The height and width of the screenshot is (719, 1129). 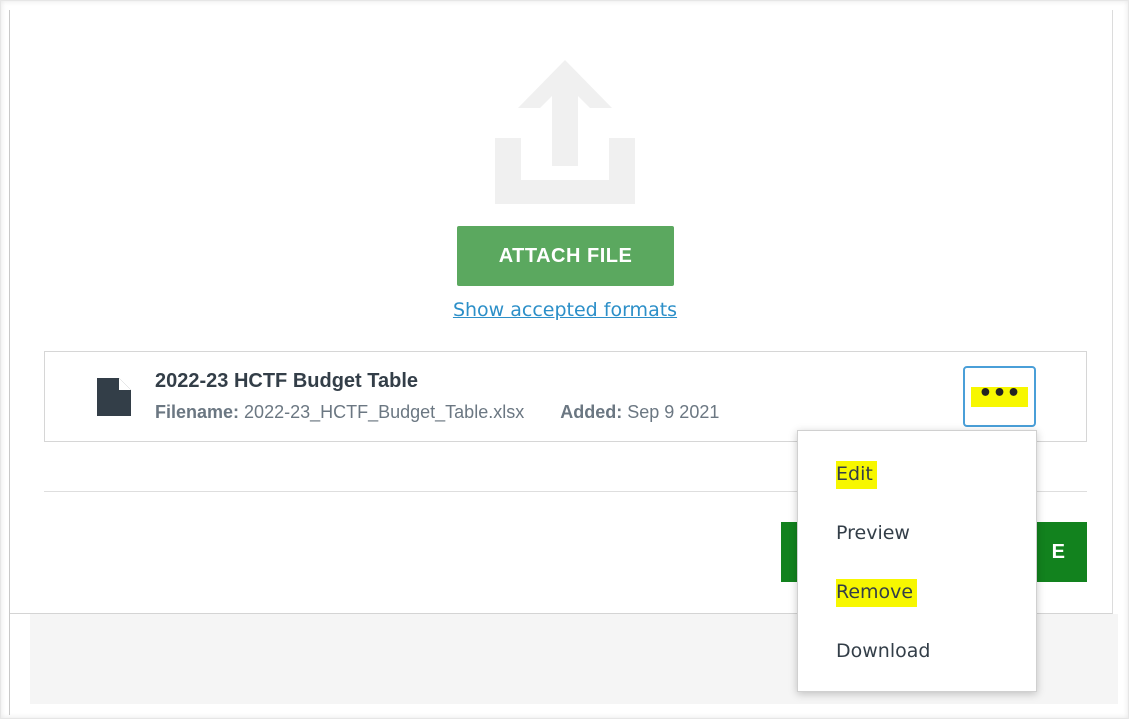 What do you see at coordinates (565, 132) in the screenshot?
I see `upload-arrow-icon` at bounding box center [565, 132].